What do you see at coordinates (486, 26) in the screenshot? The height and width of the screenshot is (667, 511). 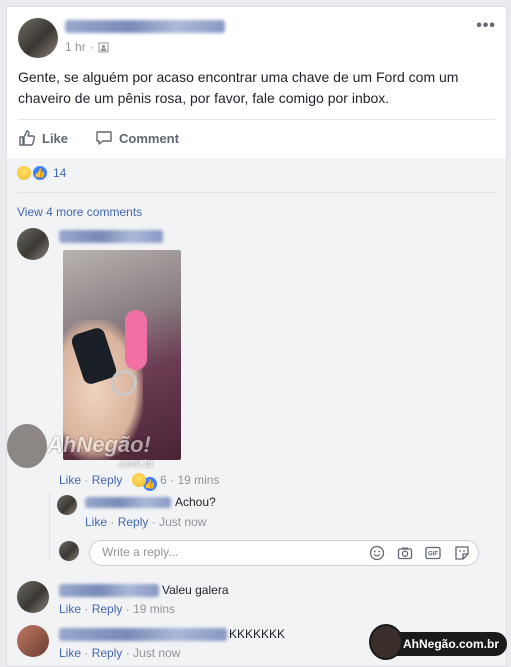 I see `more-options-icon: •••` at bounding box center [486, 26].